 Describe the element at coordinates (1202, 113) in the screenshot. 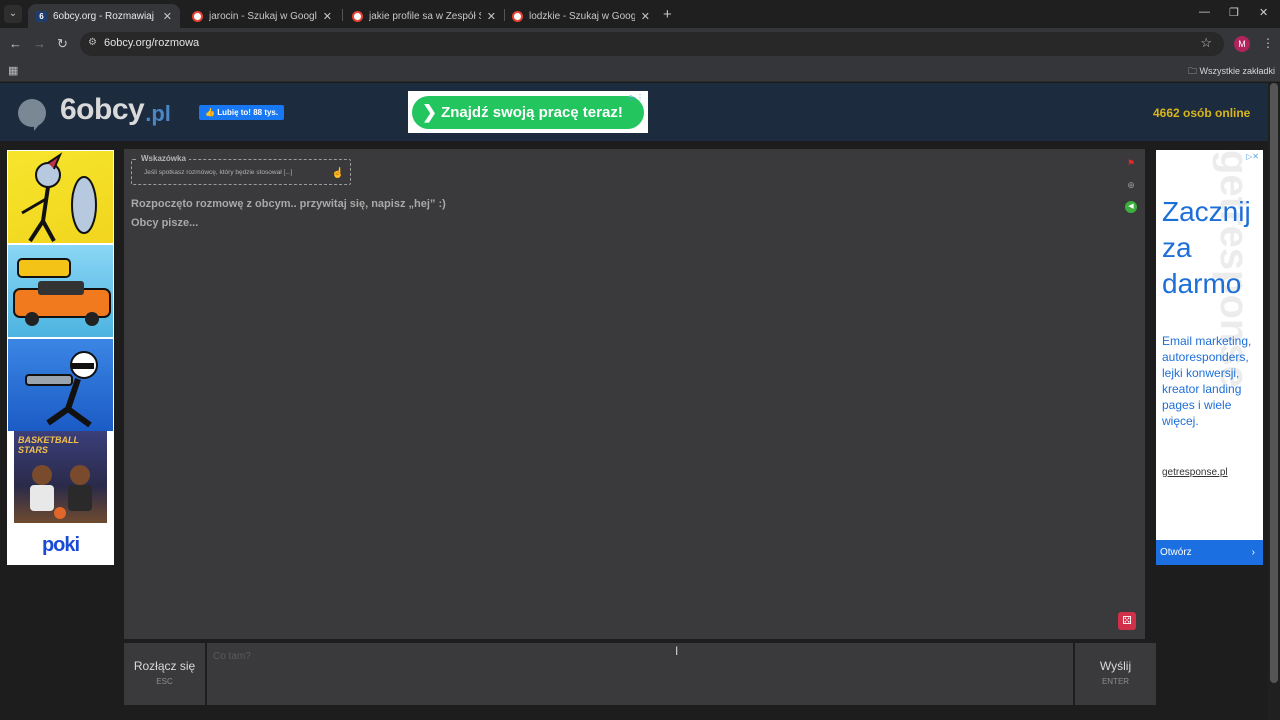

I see `online-count: 4662 osób online` at that location.